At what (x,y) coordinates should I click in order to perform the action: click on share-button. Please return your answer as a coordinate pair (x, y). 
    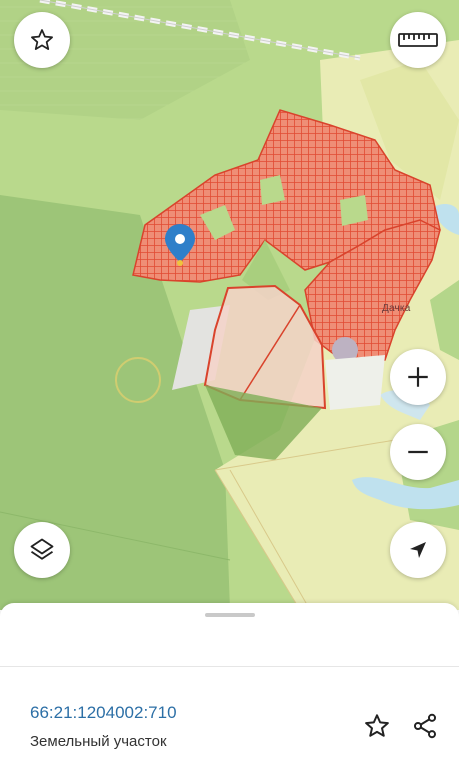
    Looking at the image, I should click on (425, 726).